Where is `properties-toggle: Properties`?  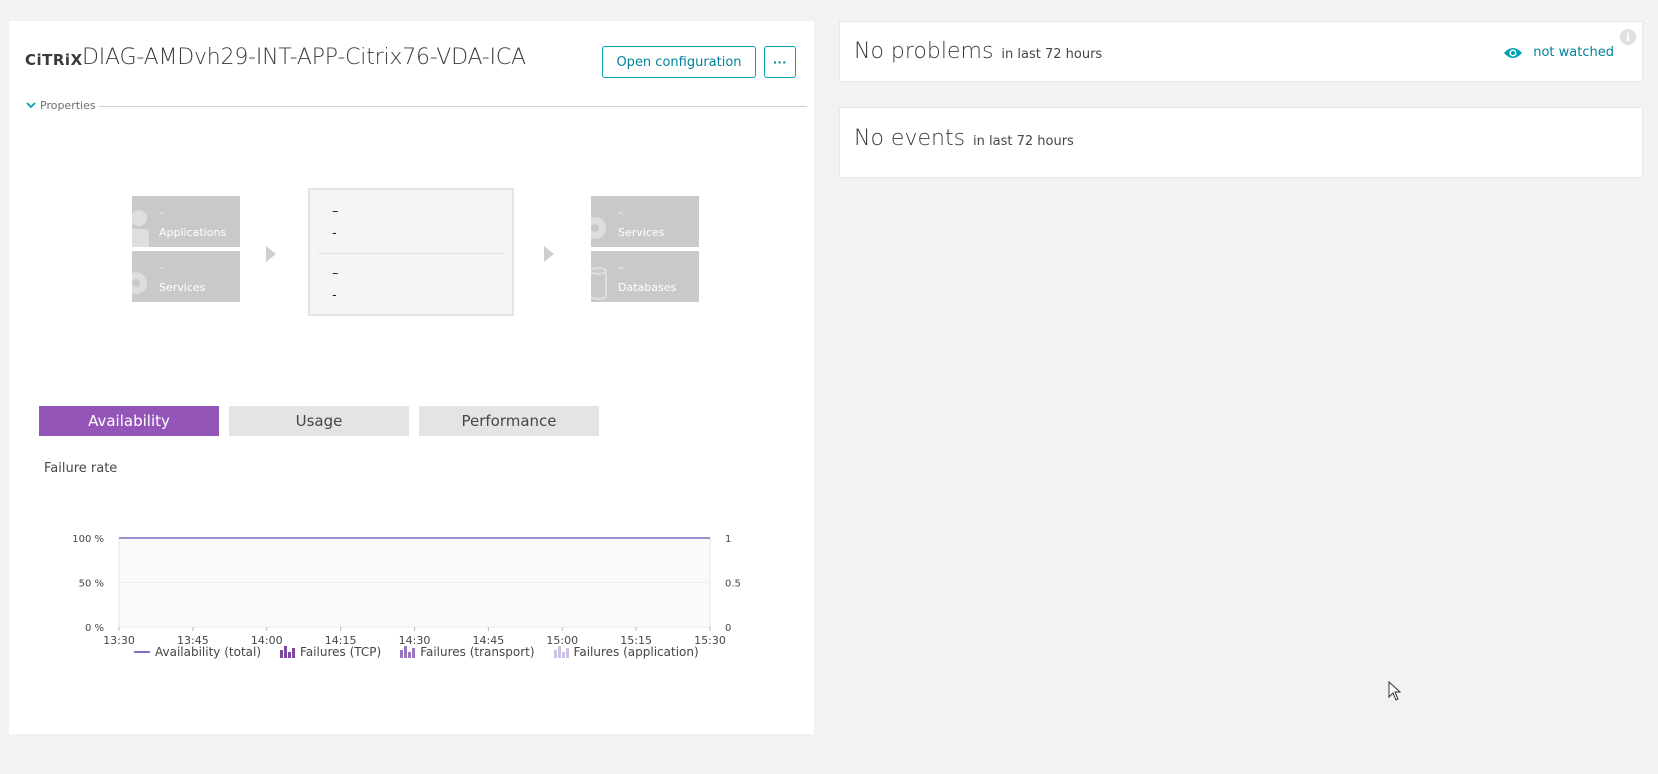 properties-toggle: Properties is located at coordinates (416, 106).